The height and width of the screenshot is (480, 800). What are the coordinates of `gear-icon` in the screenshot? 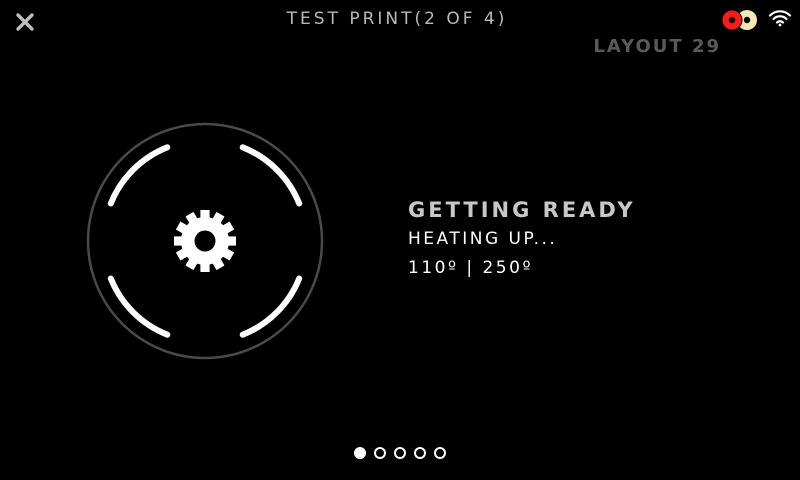 It's located at (205, 241).